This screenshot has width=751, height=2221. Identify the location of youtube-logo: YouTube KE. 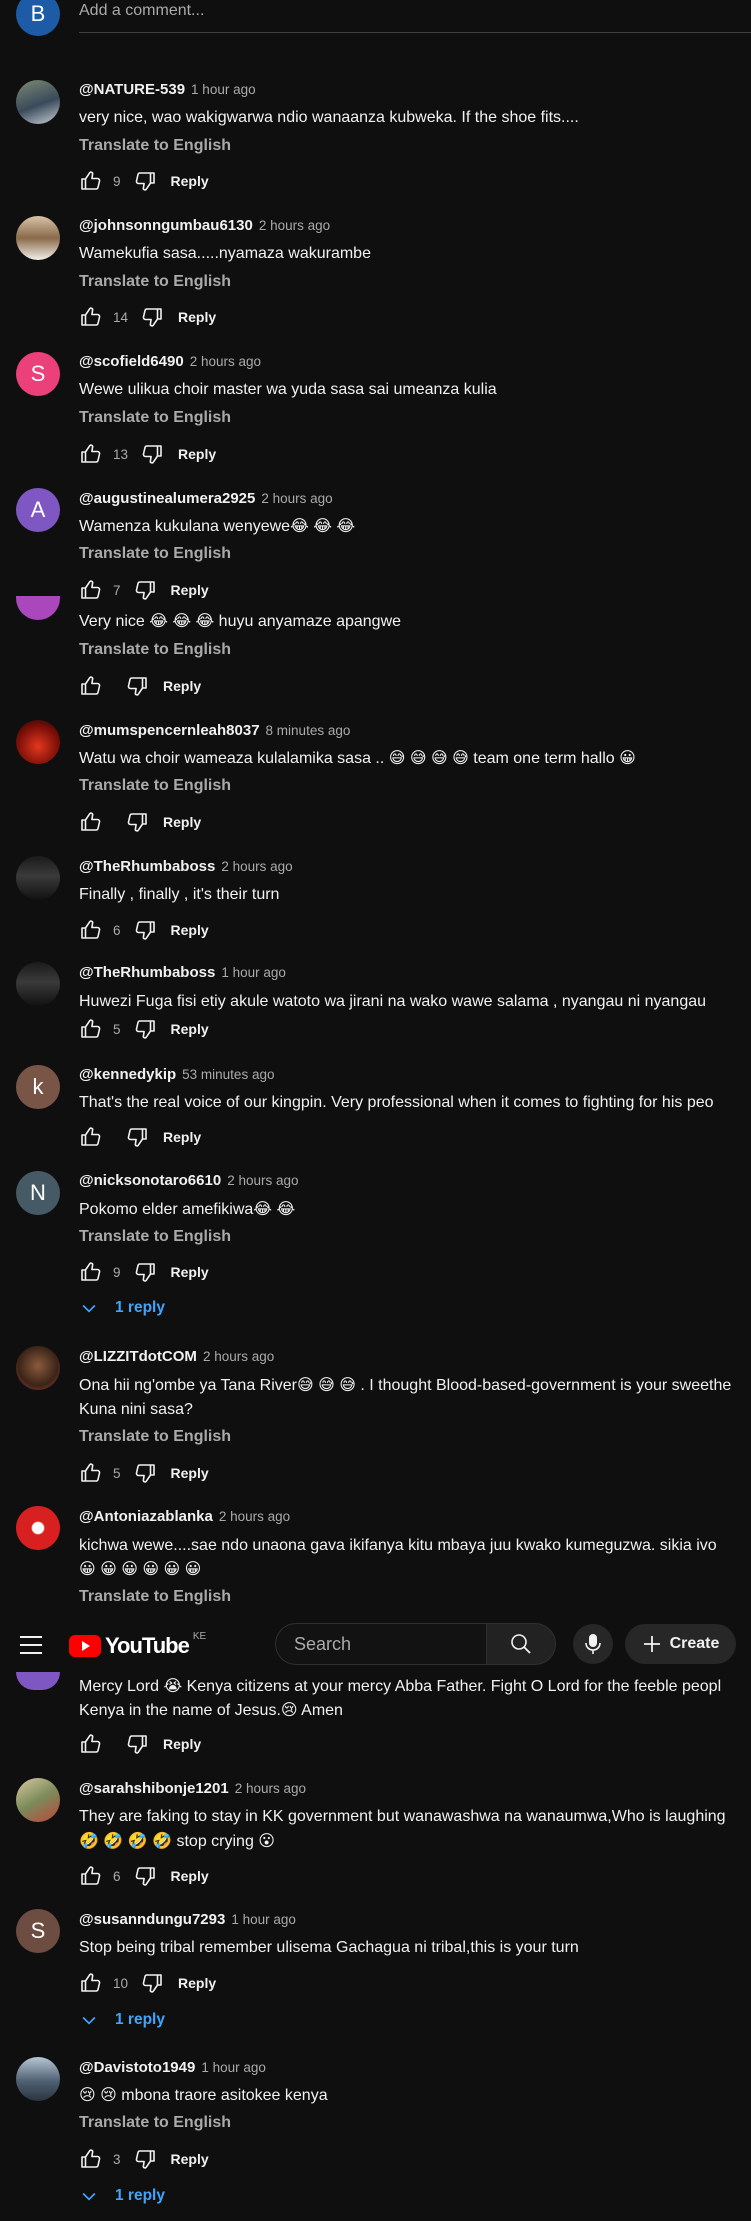
(137, 1645).